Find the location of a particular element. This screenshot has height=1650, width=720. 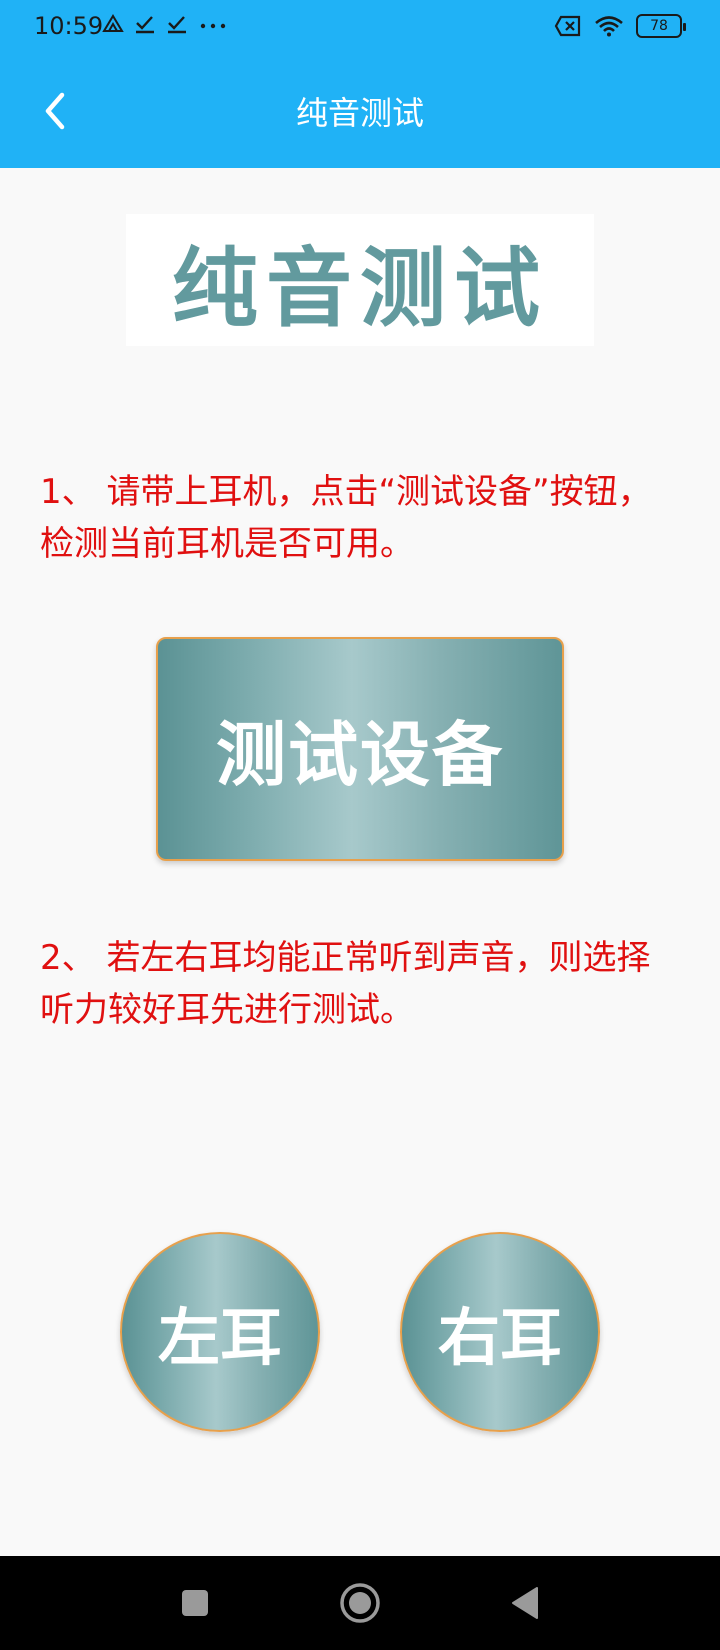

battery-level: 78 is located at coordinates (659, 26).